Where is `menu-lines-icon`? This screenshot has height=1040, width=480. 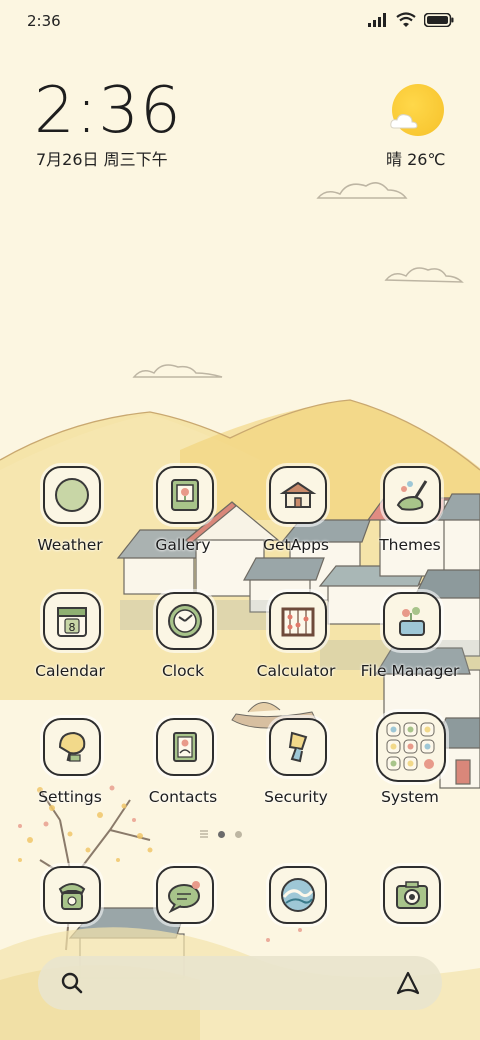
menu-lines-icon is located at coordinates (204, 834).